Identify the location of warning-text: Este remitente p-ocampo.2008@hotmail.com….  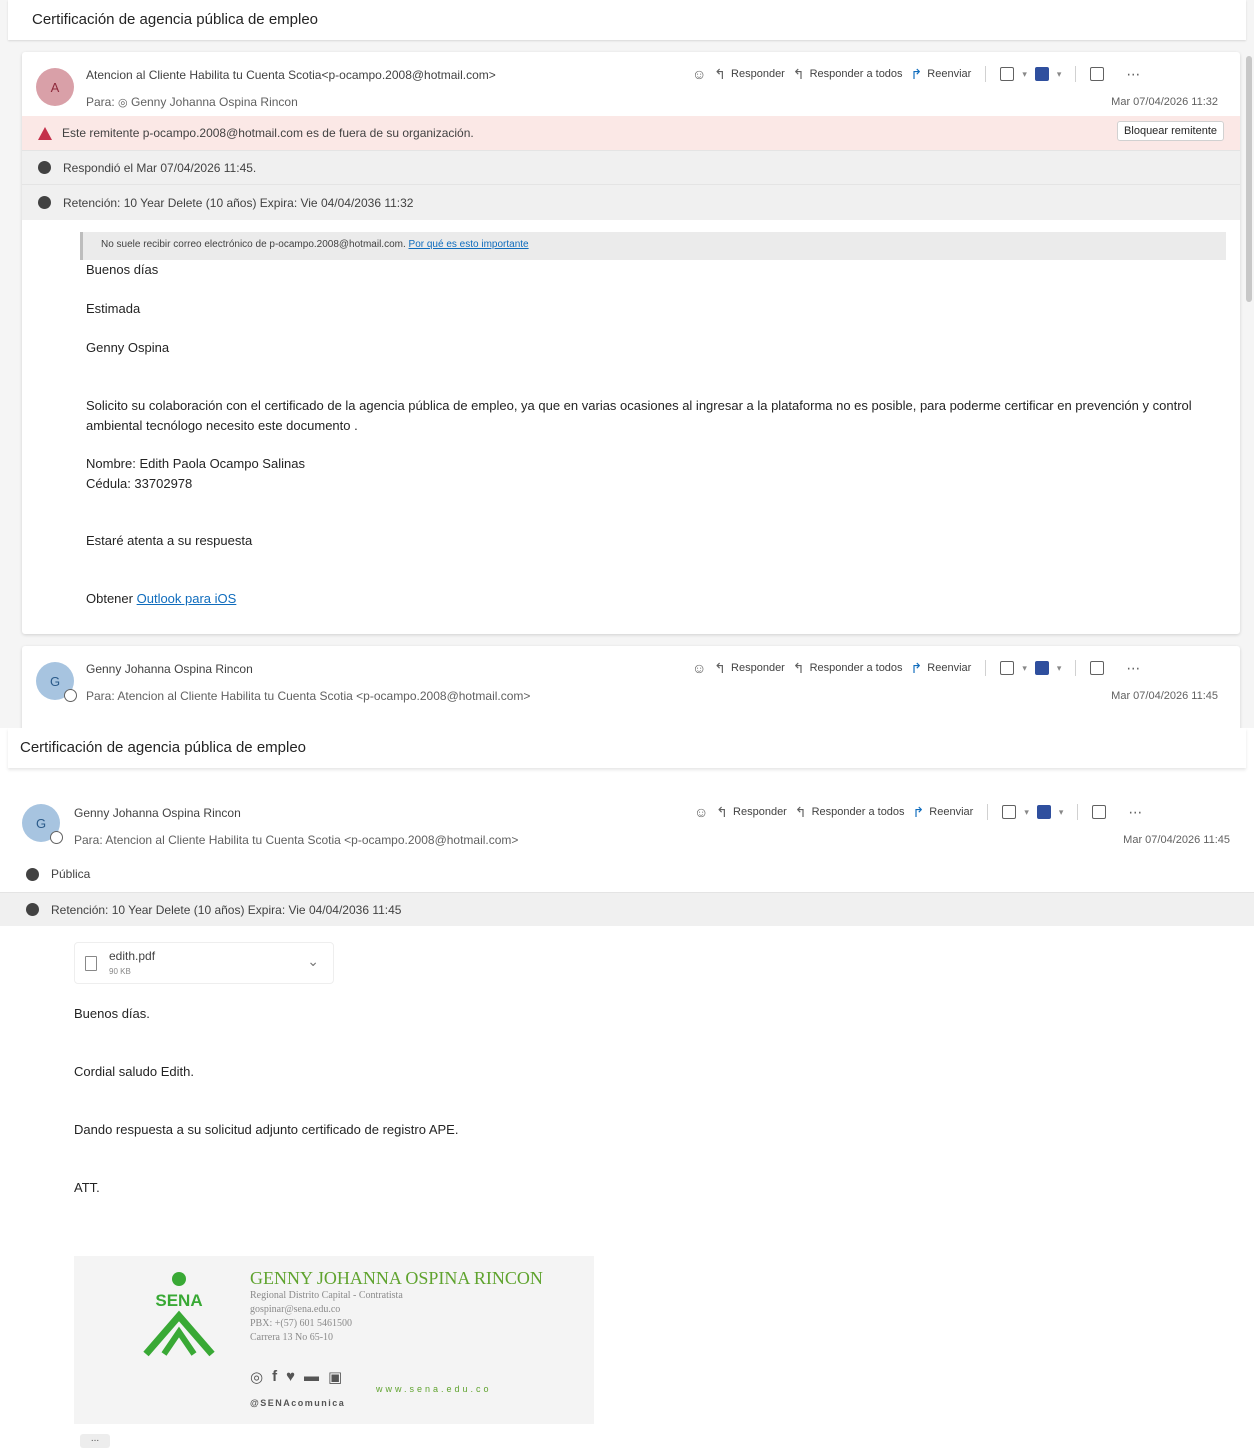
(268, 133).